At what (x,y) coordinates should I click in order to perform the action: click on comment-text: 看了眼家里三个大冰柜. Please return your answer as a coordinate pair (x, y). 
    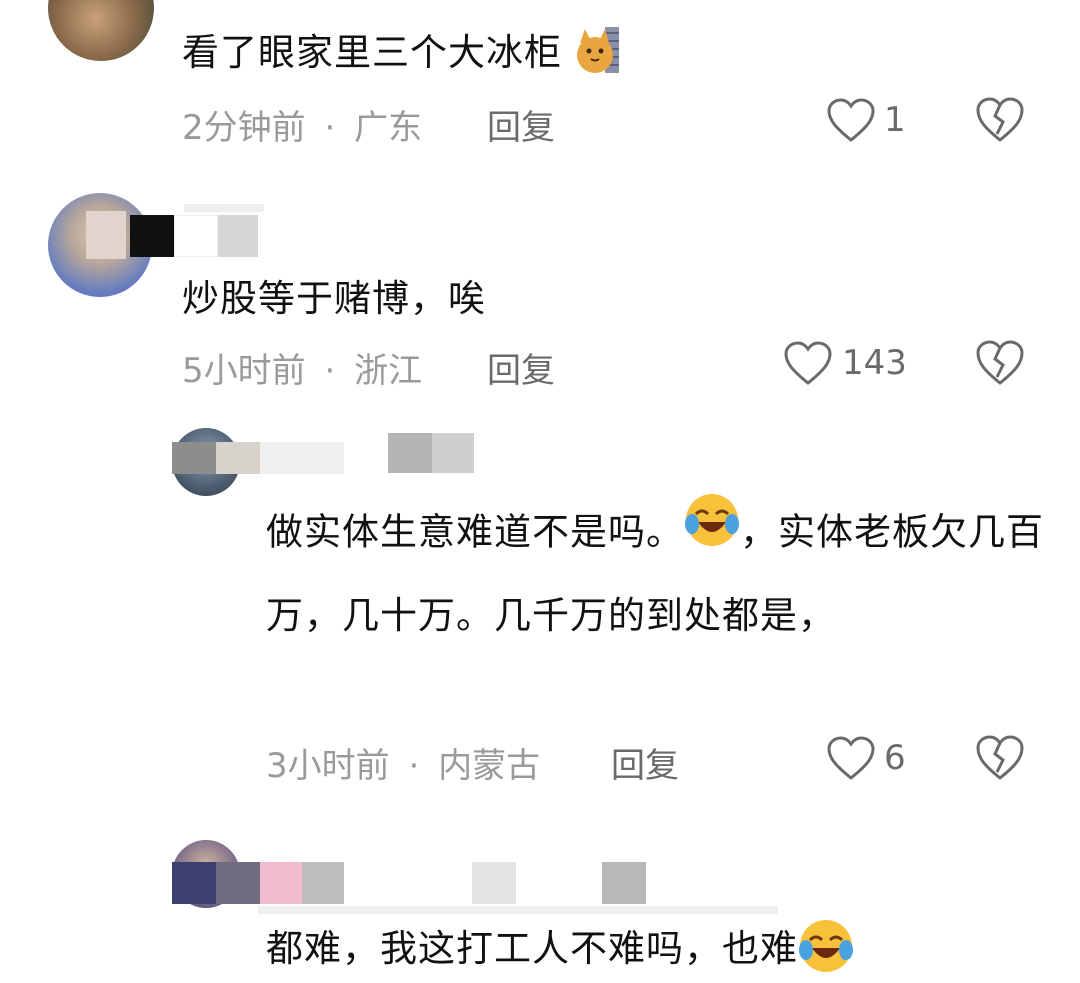
    Looking at the image, I should click on (401, 53).